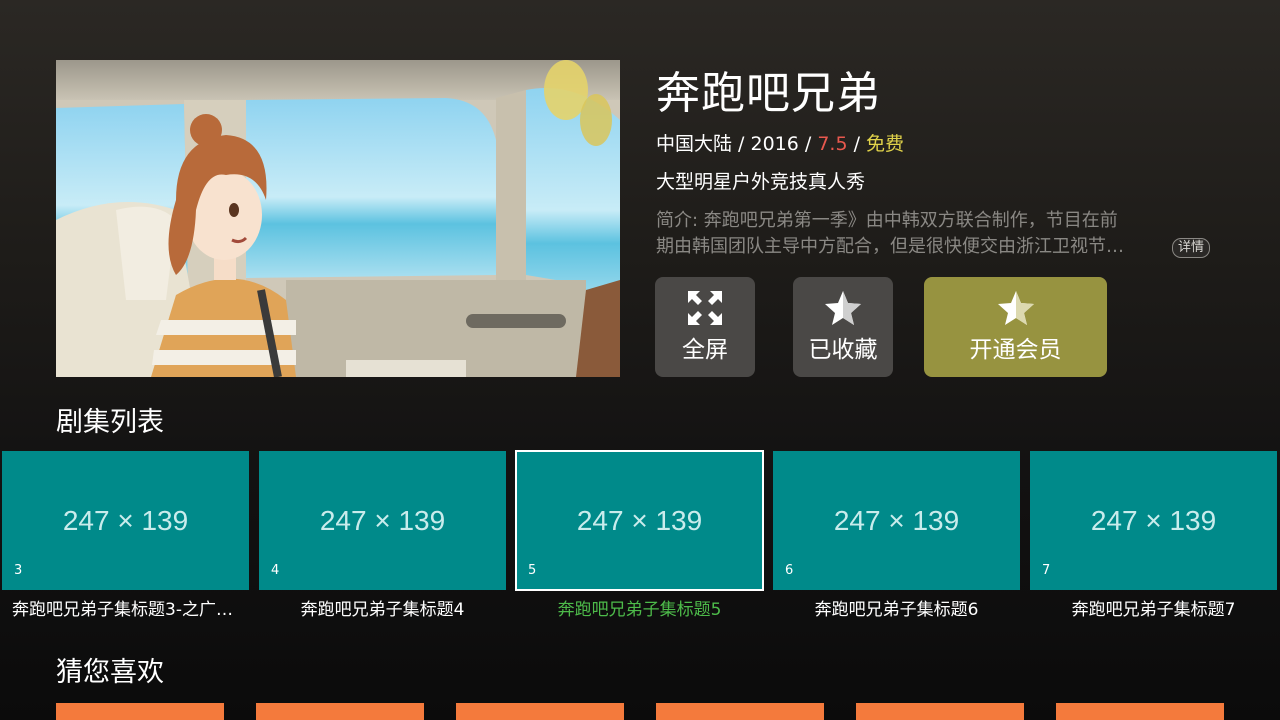 This screenshot has height=720, width=1280. I want to click on episode-card: 247 × 139 6, so click(896, 520).